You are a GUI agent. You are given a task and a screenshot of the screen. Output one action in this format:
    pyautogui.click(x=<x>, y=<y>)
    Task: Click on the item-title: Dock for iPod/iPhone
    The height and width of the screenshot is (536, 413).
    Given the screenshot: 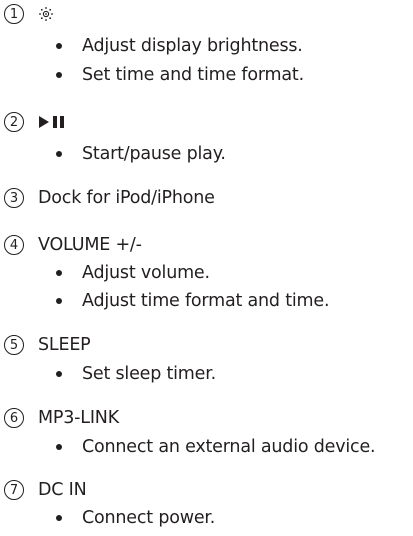 What is the action you would take?
    pyautogui.click(x=126, y=198)
    